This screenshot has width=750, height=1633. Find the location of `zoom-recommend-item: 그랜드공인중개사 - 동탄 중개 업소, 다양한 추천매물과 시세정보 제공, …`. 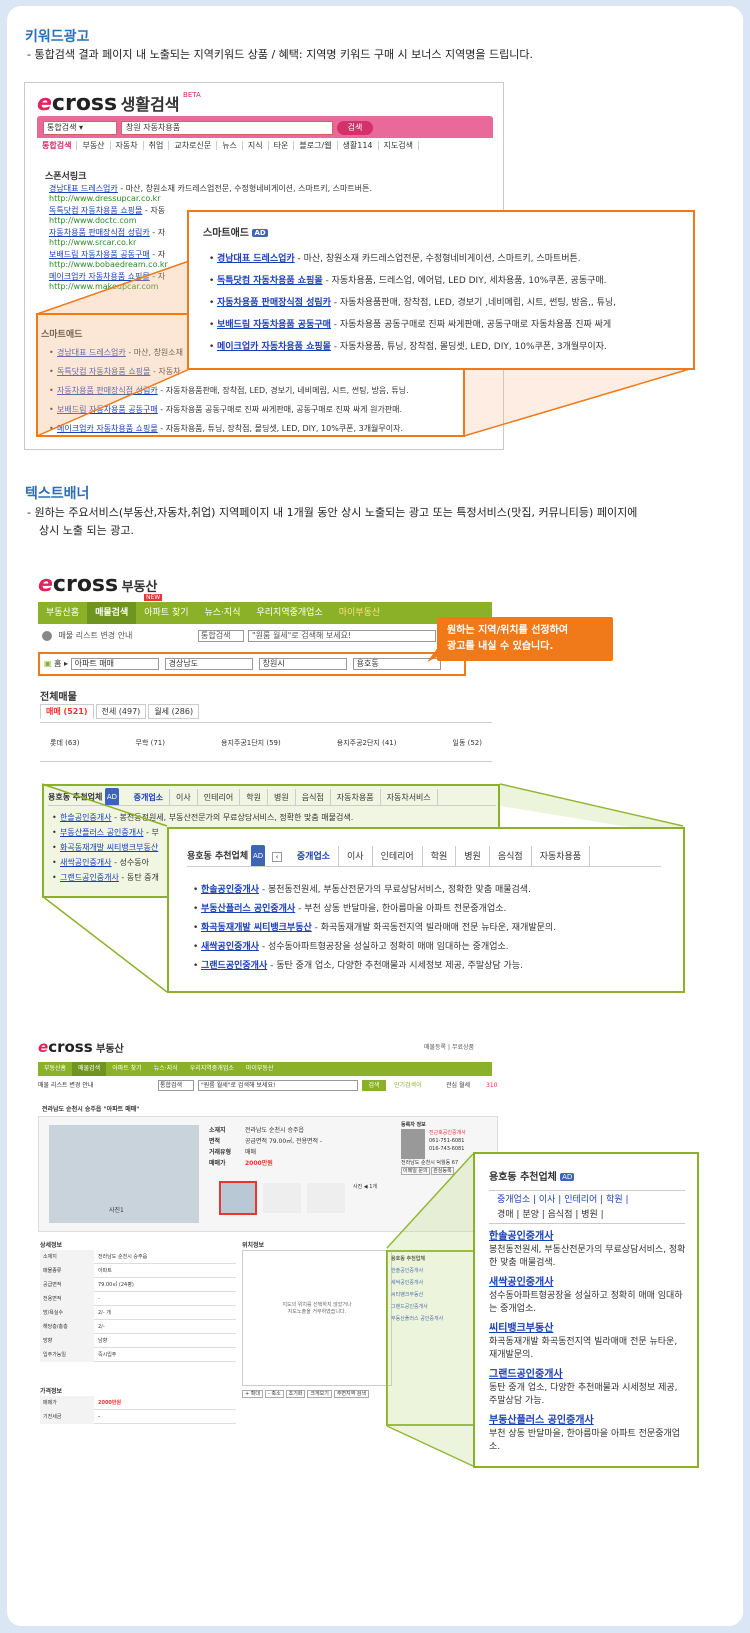

zoom-recommend-item: 그랜드공인중개사 - 동탄 중개 업소, 다양한 추천매물과 시세정보 제공, … is located at coordinates (433, 966).